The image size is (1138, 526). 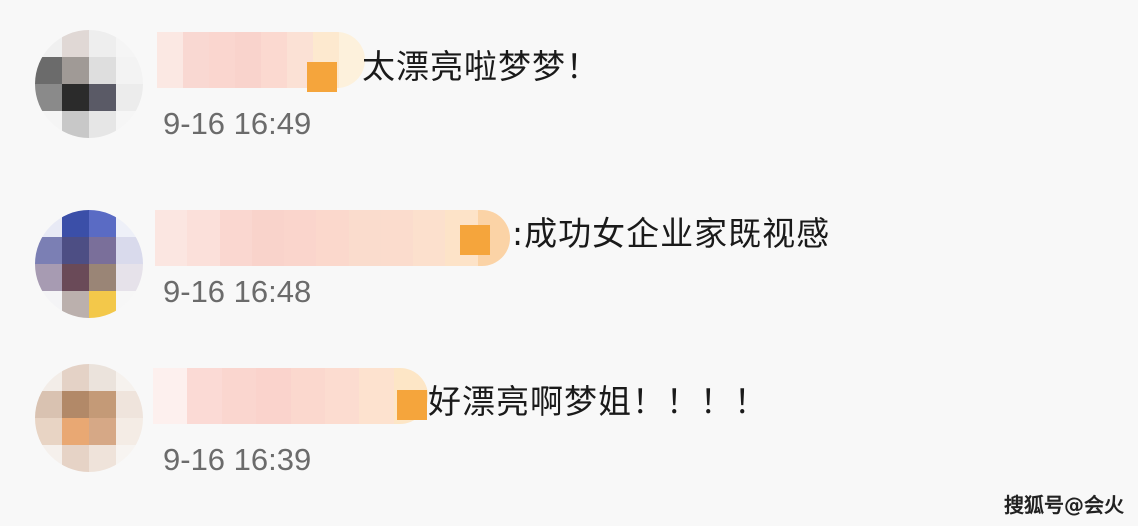 I want to click on comment-timestamp: 9-16 16:48, so click(x=237, y=291).